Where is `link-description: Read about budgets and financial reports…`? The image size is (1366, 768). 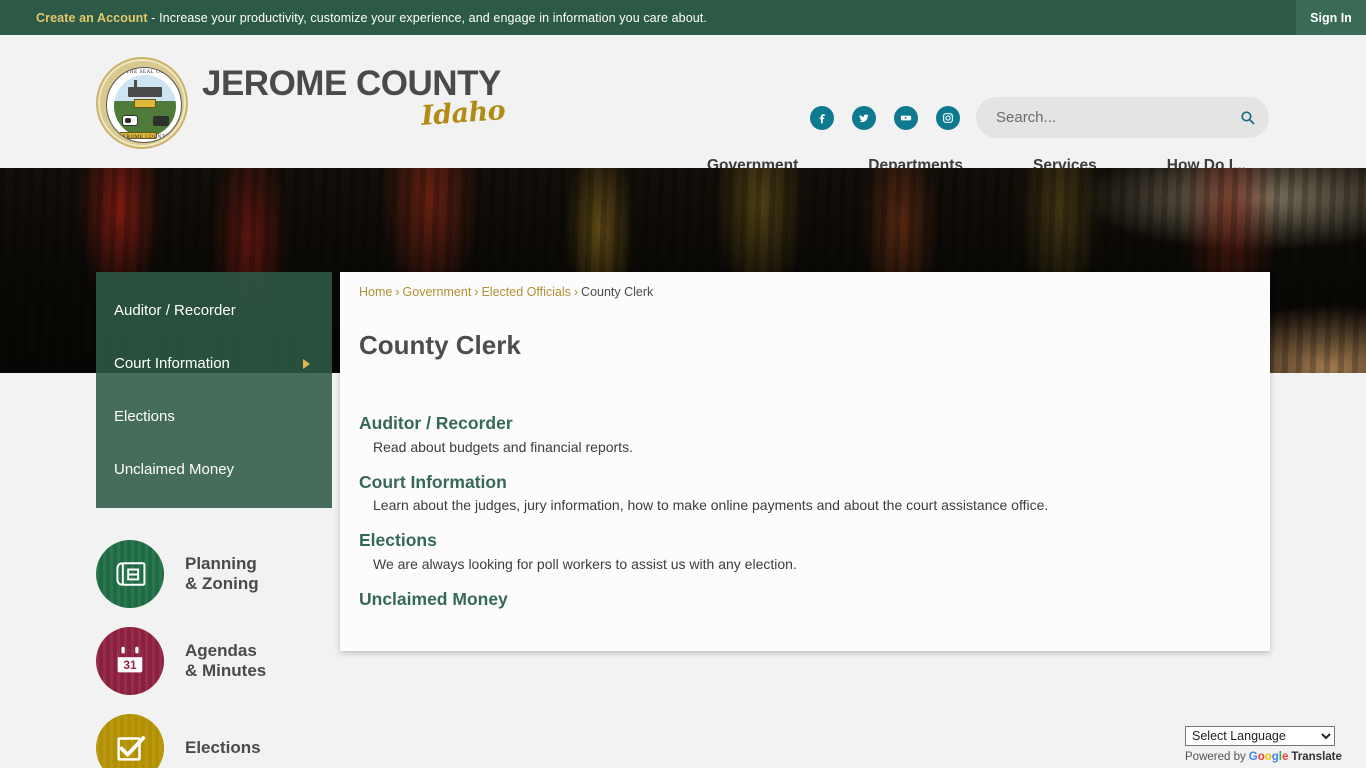 link-description: Read about budgets and financial reports… is located at coordinates (503, 446).